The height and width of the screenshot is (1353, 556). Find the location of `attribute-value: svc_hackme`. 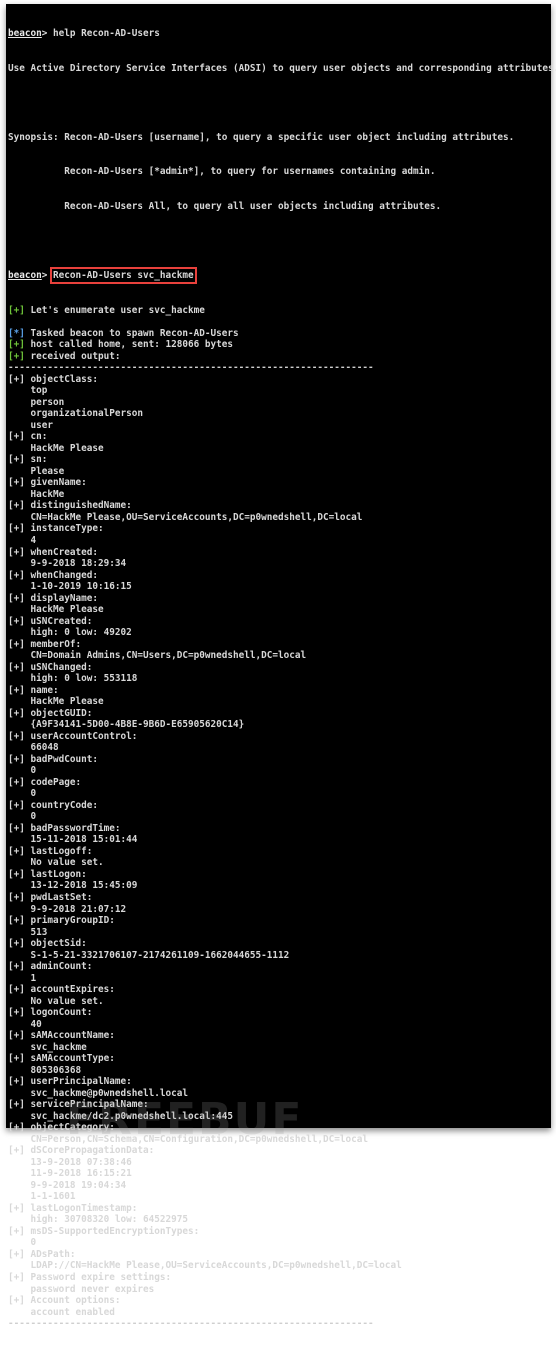

attribute-value: svc_hackme is located at coordinates (47, 1047).